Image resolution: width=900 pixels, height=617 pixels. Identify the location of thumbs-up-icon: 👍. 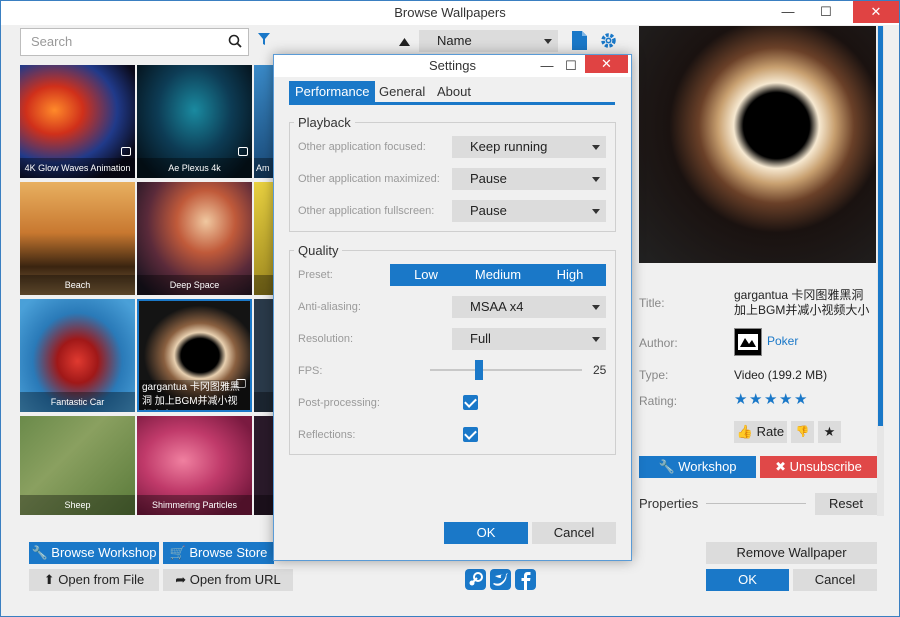
(745, 431).